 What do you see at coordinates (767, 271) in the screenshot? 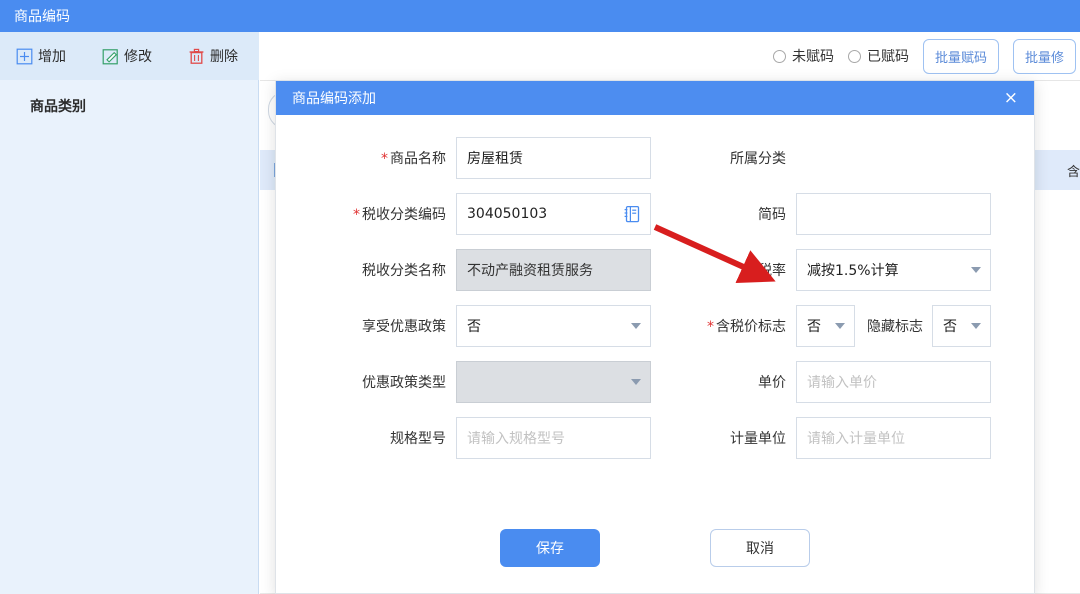
I see `tax-rate-label: * 税率` at bounding box center [767, 271].